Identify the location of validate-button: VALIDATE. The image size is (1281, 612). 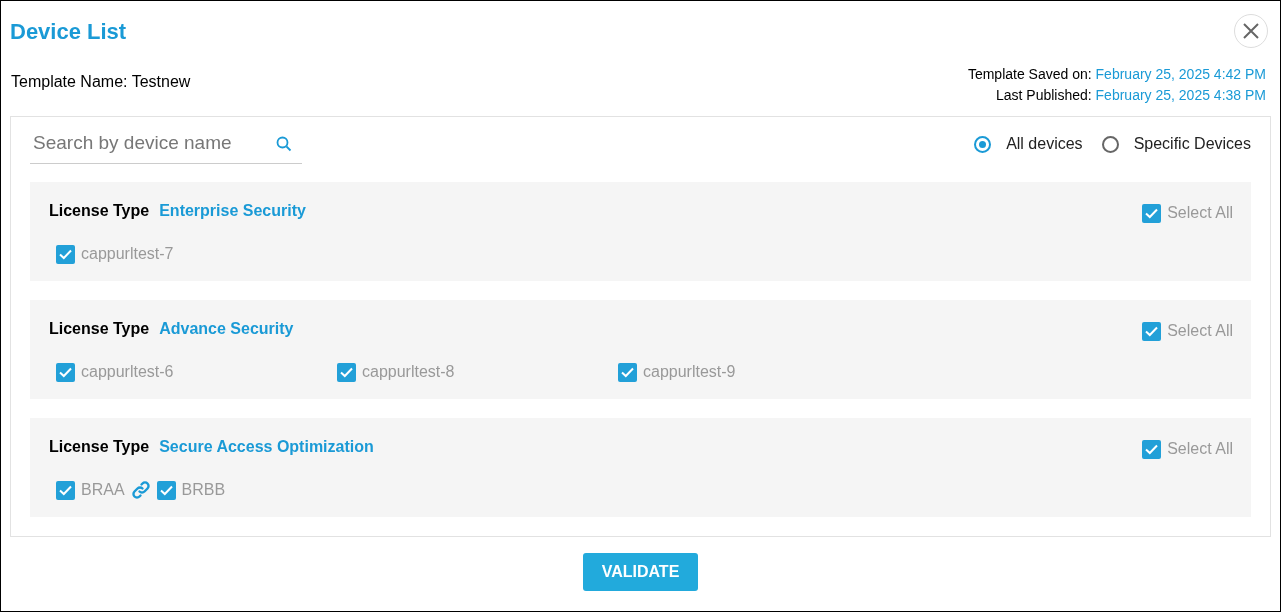
(640, 572).